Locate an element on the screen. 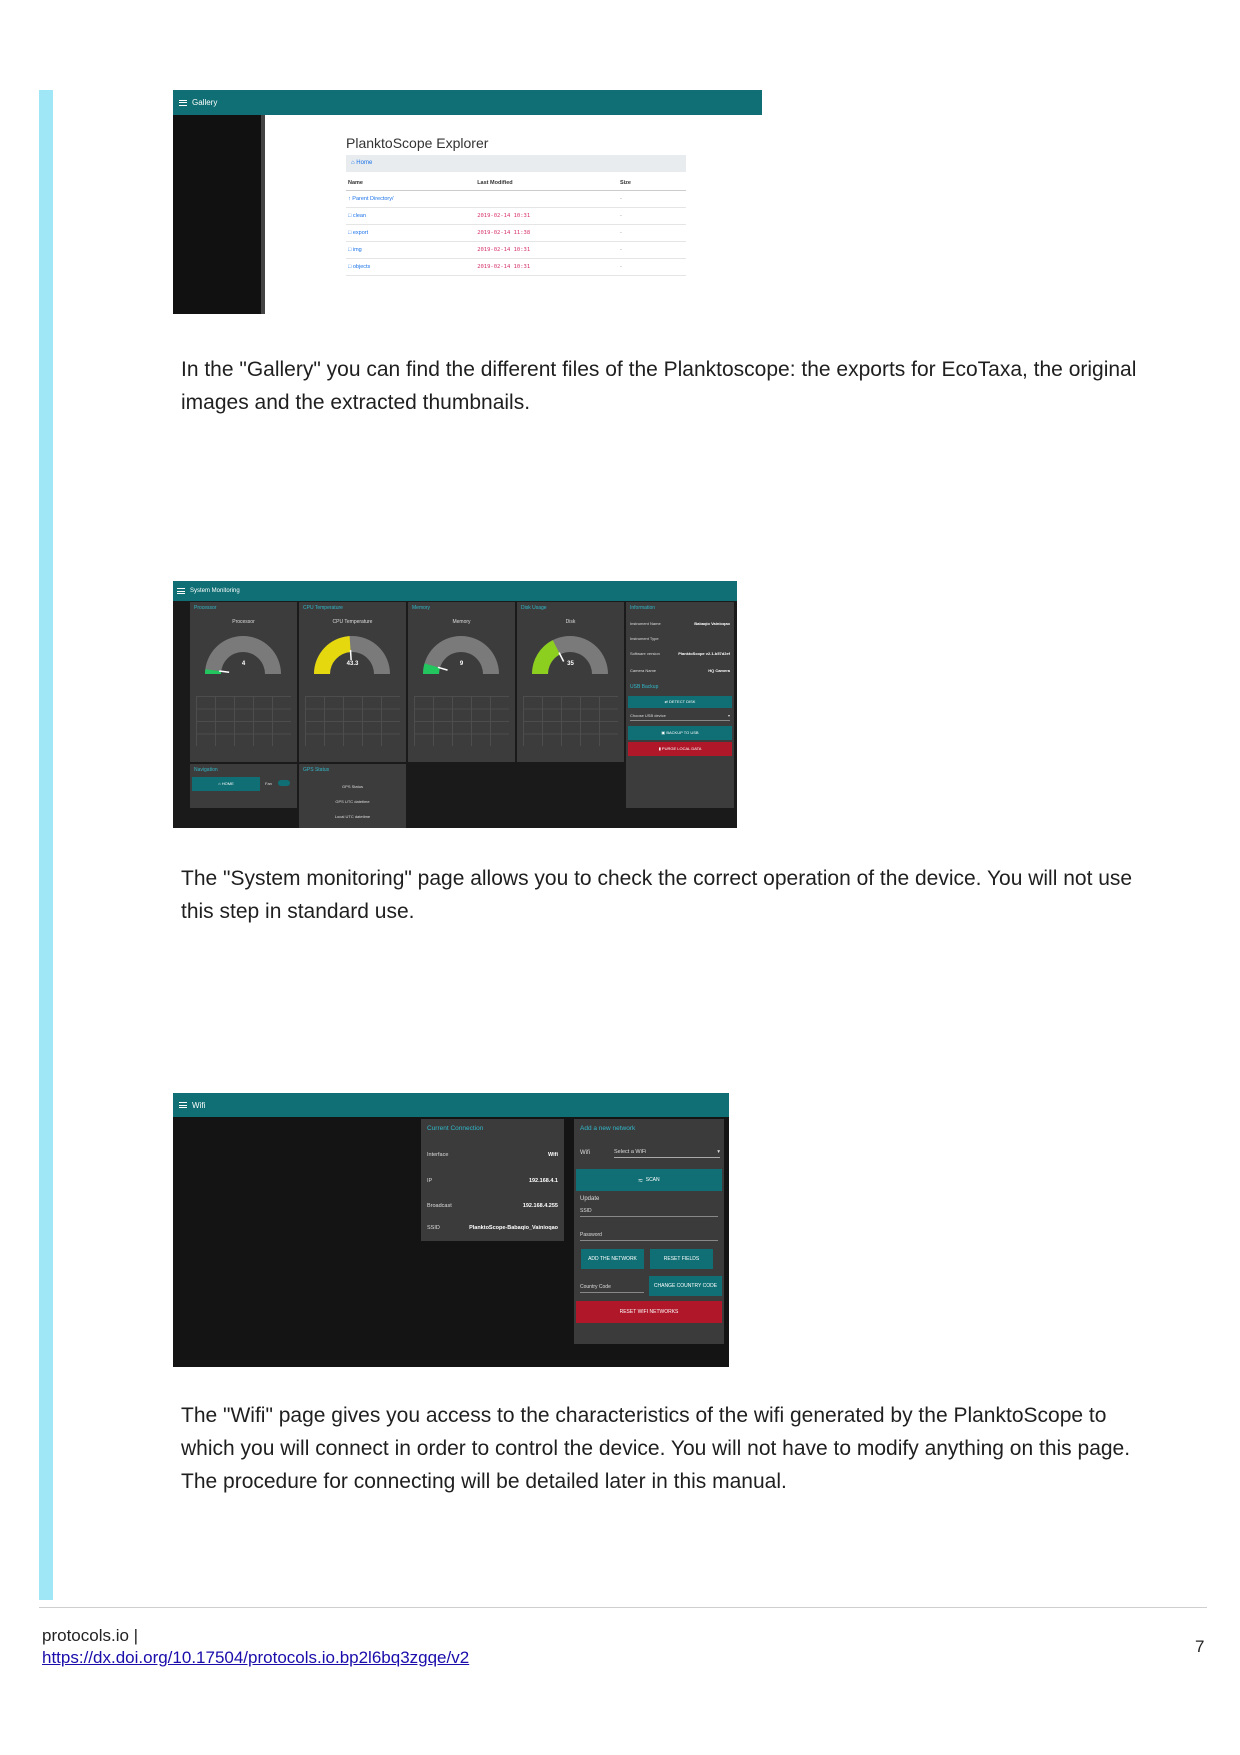 The image size is (1240, 1755). connection-value: 192.168.4.1 is located at coordinates (543, 1181).